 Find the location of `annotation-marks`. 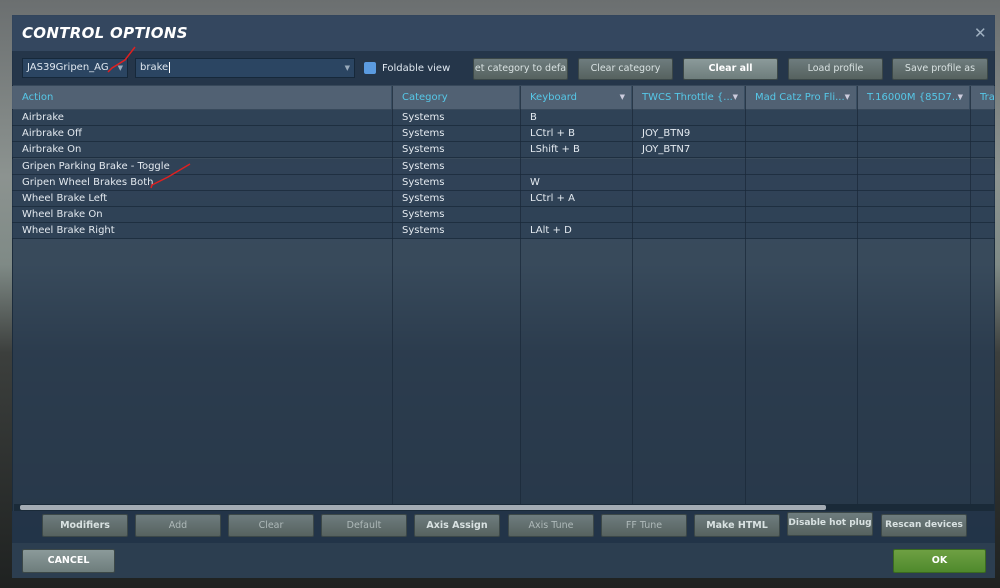

annotation-marks is located at coordinates (149, 117).